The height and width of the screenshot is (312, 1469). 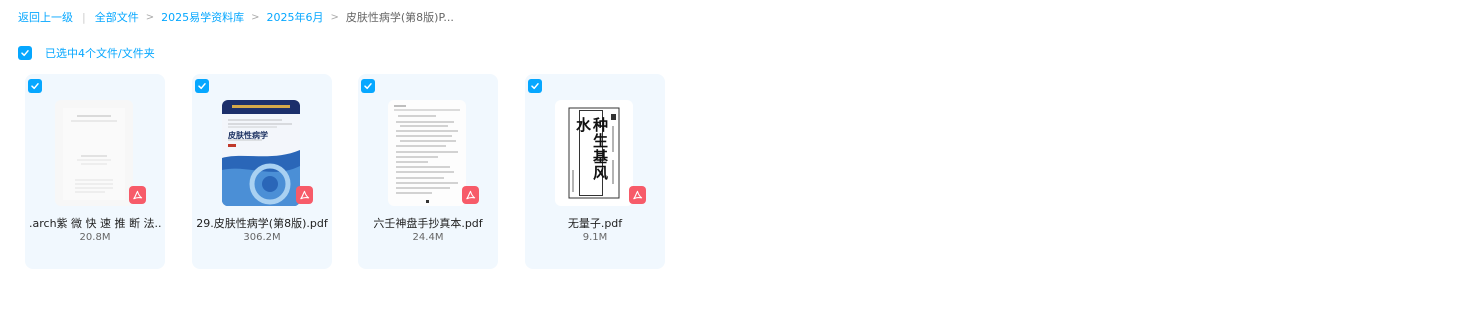 I want to click on document-preview-icon, so click(x=94, y=154).